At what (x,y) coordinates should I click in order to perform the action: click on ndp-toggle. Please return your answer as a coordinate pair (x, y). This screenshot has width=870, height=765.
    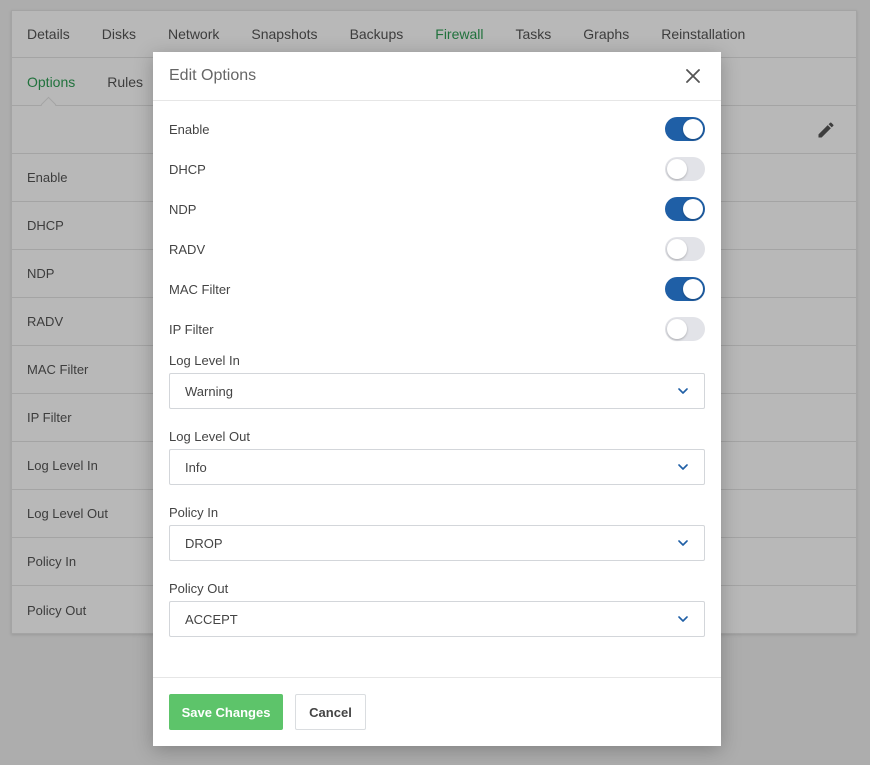
    Looking at the image, I should click on (685, 209).